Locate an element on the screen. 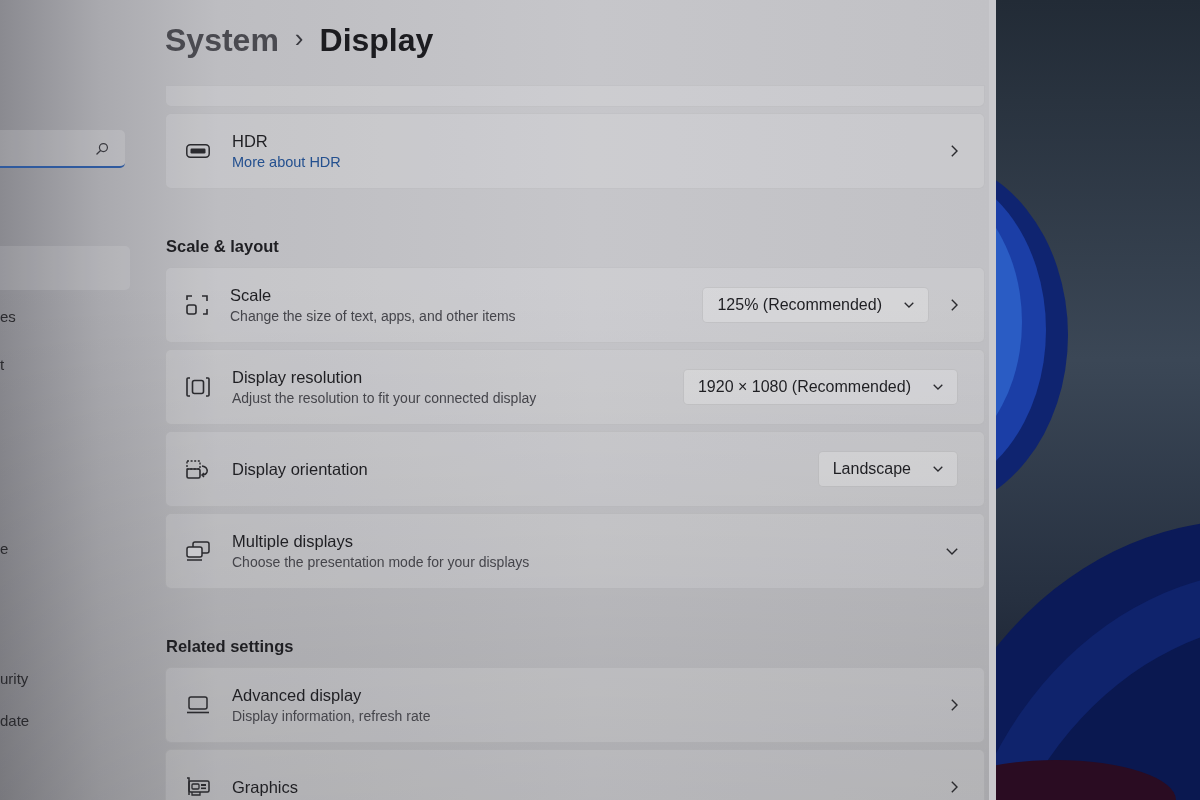 This screenshot has height=800, width=1200. setting-description: Choose the presentation mode for your displays is located at coordinates (381, 562).